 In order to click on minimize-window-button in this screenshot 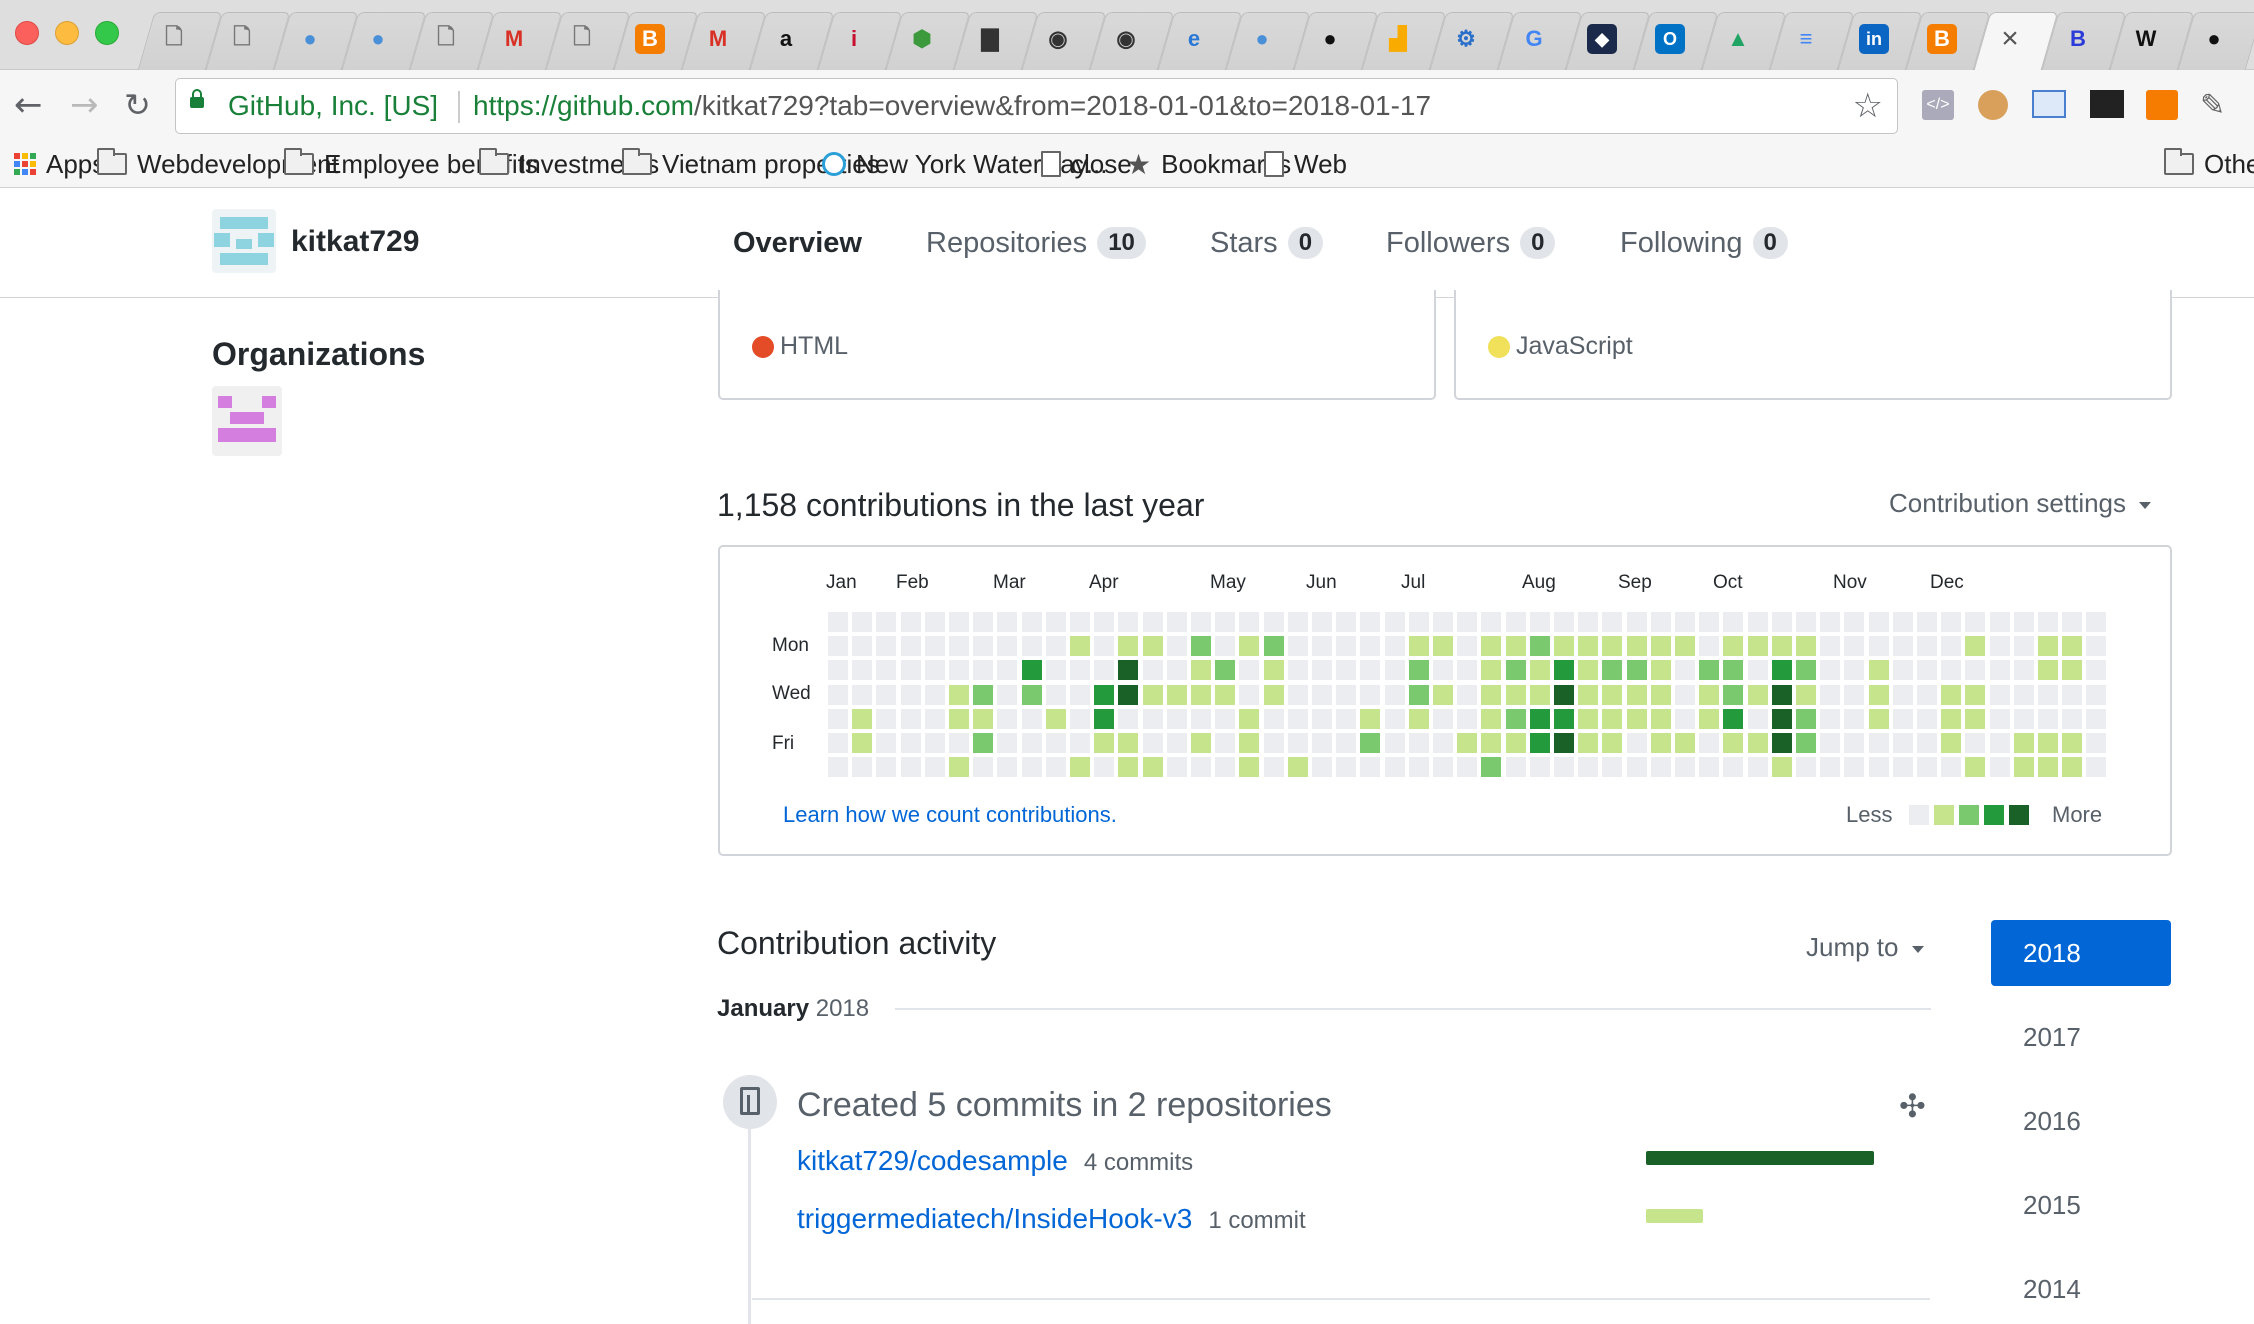, I will do `click(67, 33)`.